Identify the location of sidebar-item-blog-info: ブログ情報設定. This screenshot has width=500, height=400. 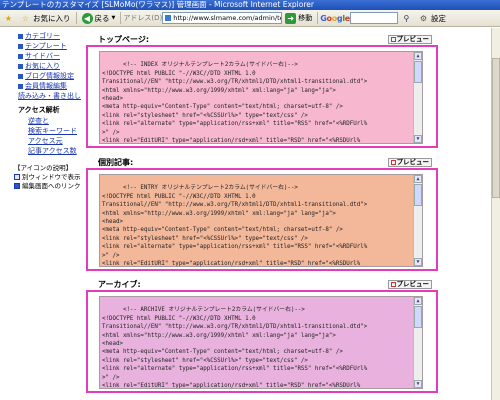
(42, 76).